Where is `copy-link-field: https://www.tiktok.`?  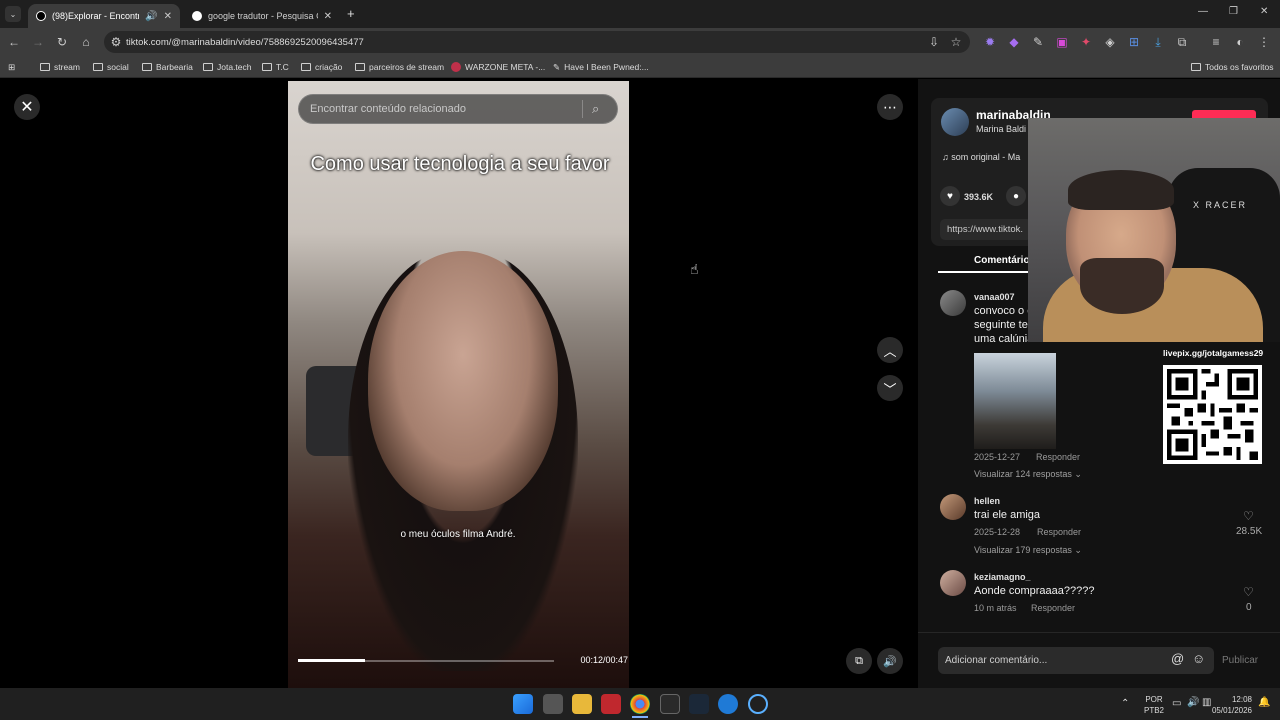
copy-link-field: https://www.tiktok. is located at coordinates (986, 229).